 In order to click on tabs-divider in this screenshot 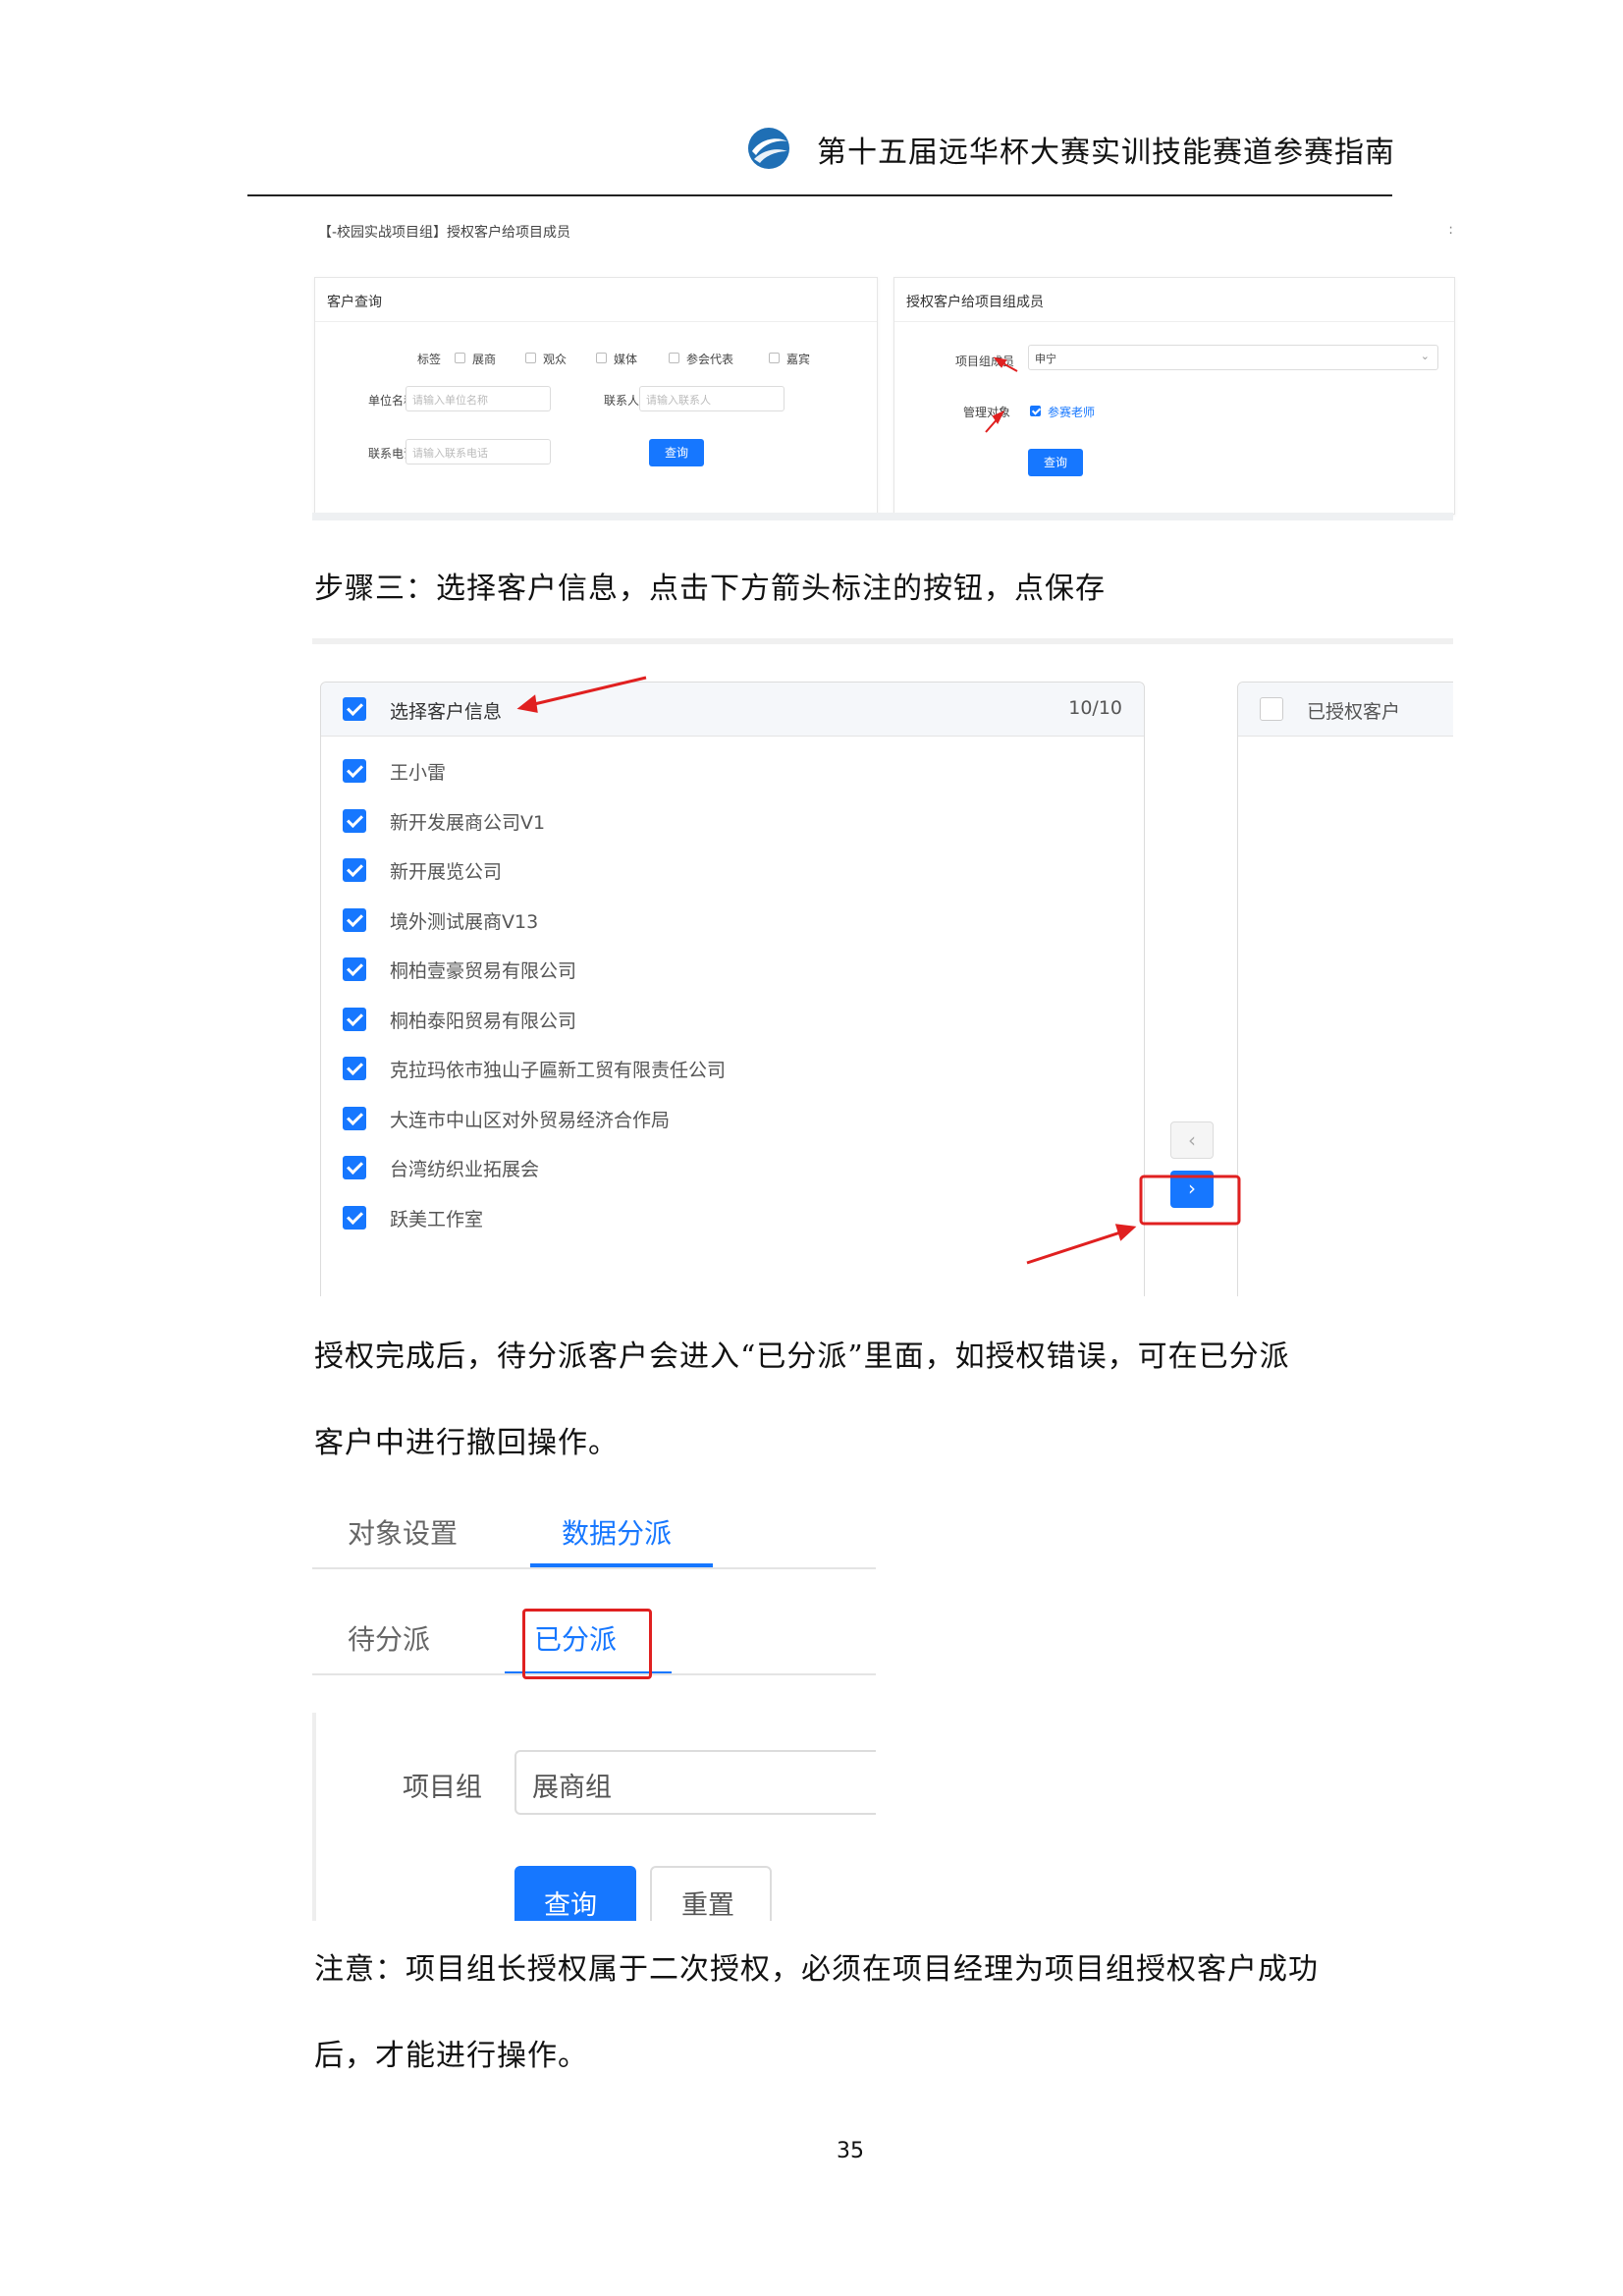, I will do `click(594, 1568)`.